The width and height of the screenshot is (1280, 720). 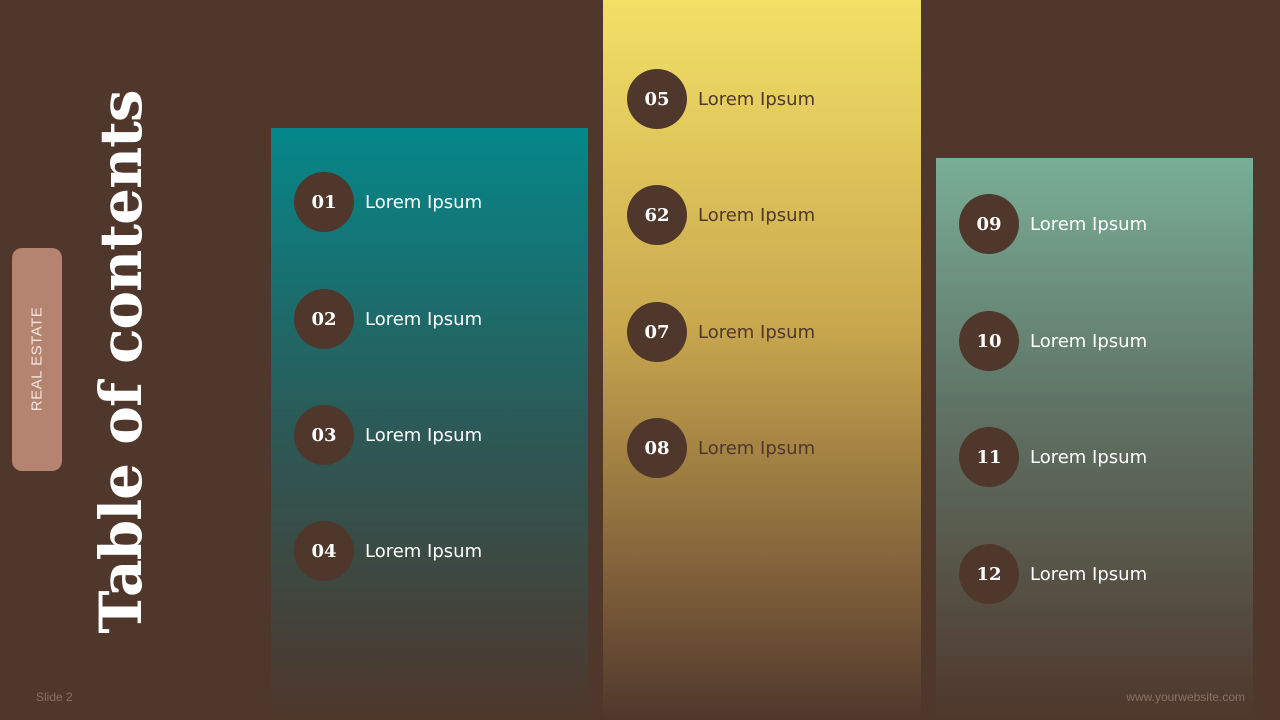 I want to click on item-number-badge: 08, so click(x=657, y=448).